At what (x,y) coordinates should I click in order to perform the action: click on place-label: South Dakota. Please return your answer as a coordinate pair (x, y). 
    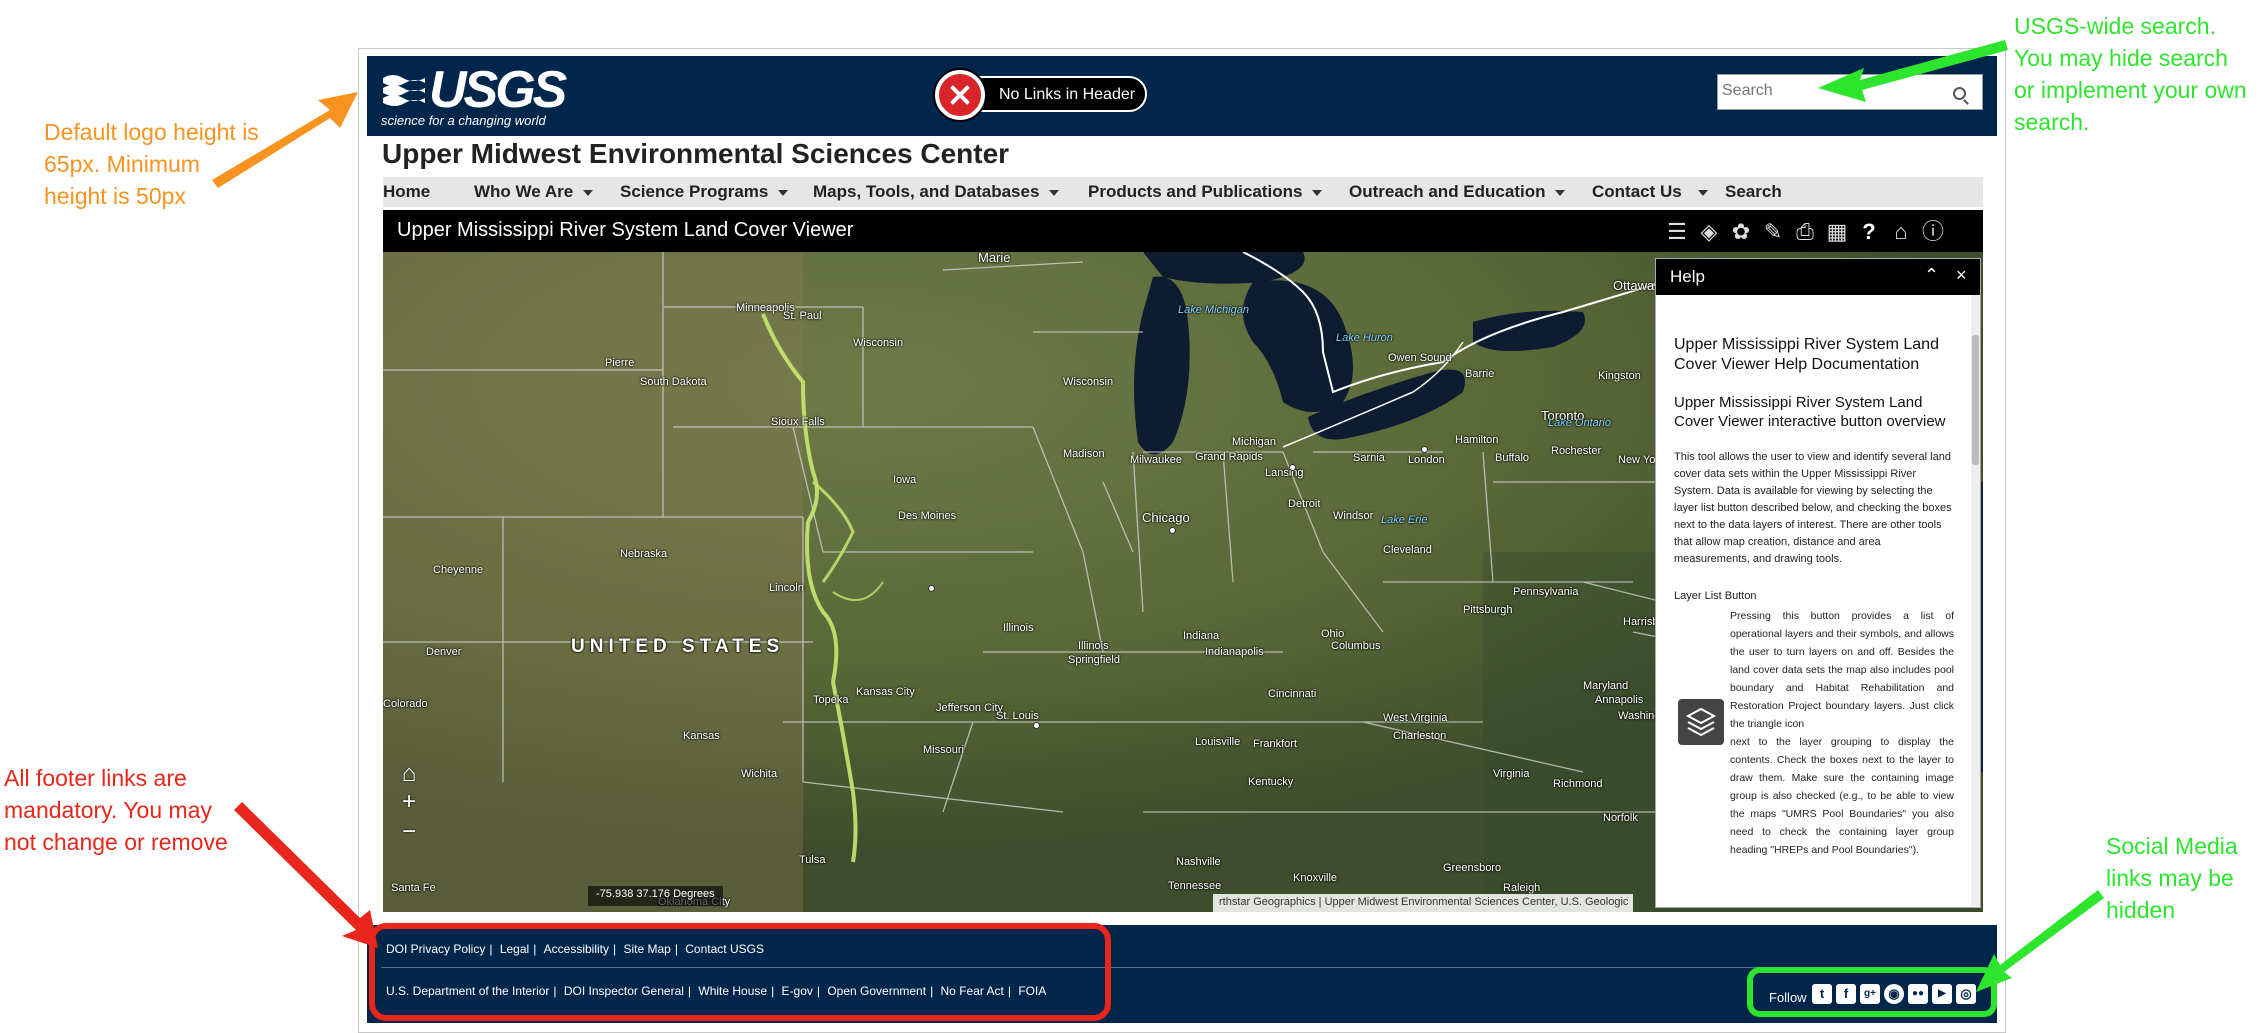
    Looking at the image, I should click on (673, 382).